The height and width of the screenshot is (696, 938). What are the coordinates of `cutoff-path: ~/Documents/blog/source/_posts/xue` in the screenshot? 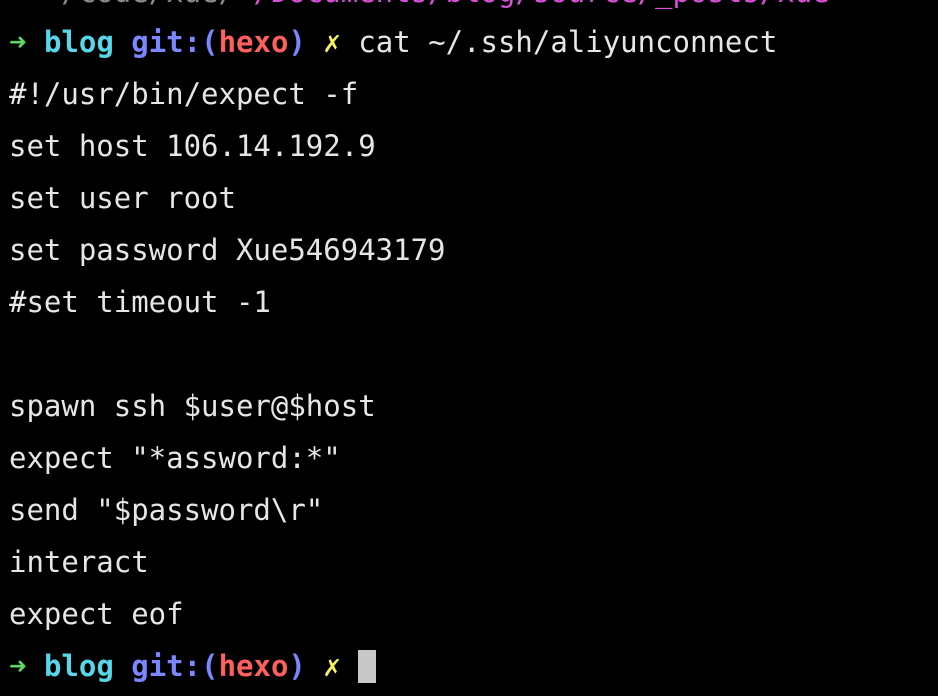 It's located at (533, 4).